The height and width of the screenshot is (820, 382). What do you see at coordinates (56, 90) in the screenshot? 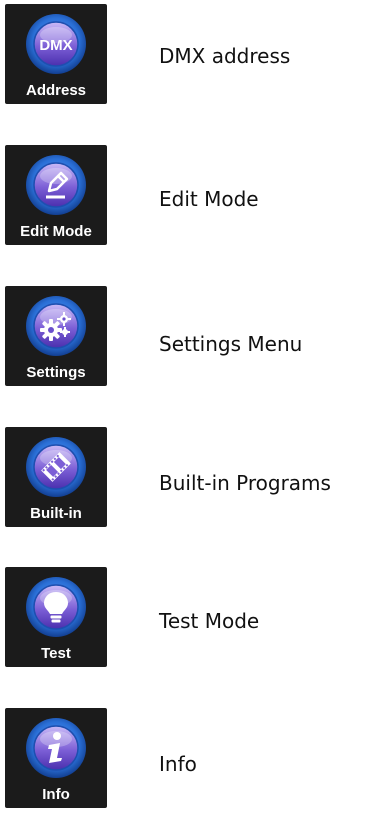
I see `tile-label: Address` at bounding box center [56, 90].